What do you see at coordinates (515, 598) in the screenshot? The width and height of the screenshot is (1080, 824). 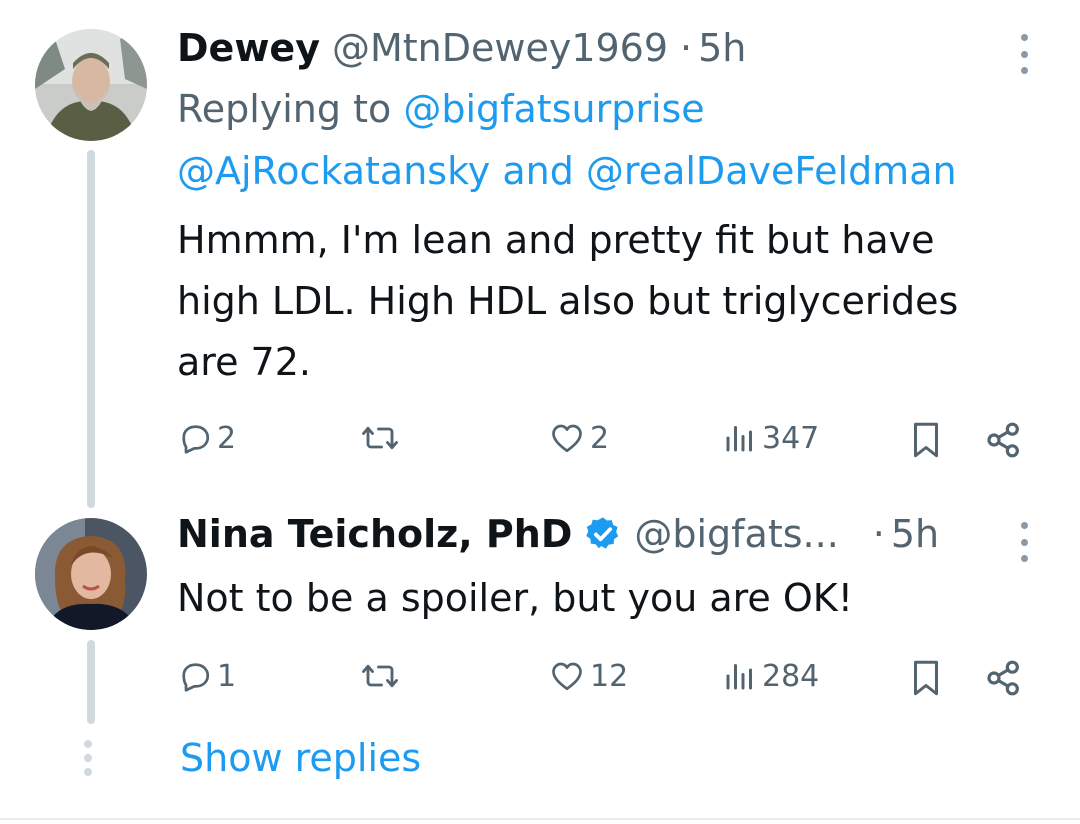 I see `tweet-text: Not to be a spoiler, but you are OK!` at bounding box center [515, 598].